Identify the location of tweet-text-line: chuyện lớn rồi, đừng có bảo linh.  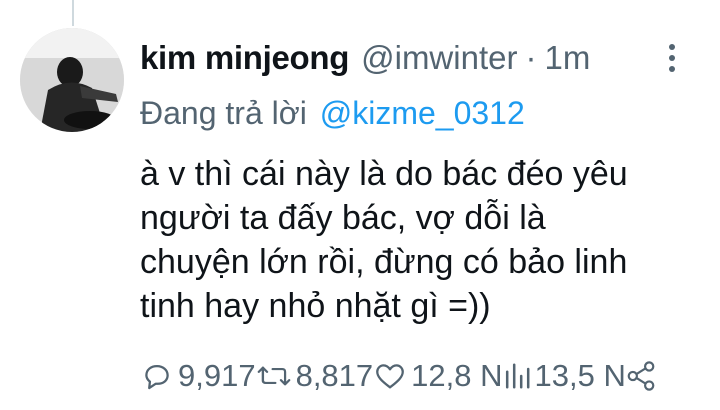
(384, 262).